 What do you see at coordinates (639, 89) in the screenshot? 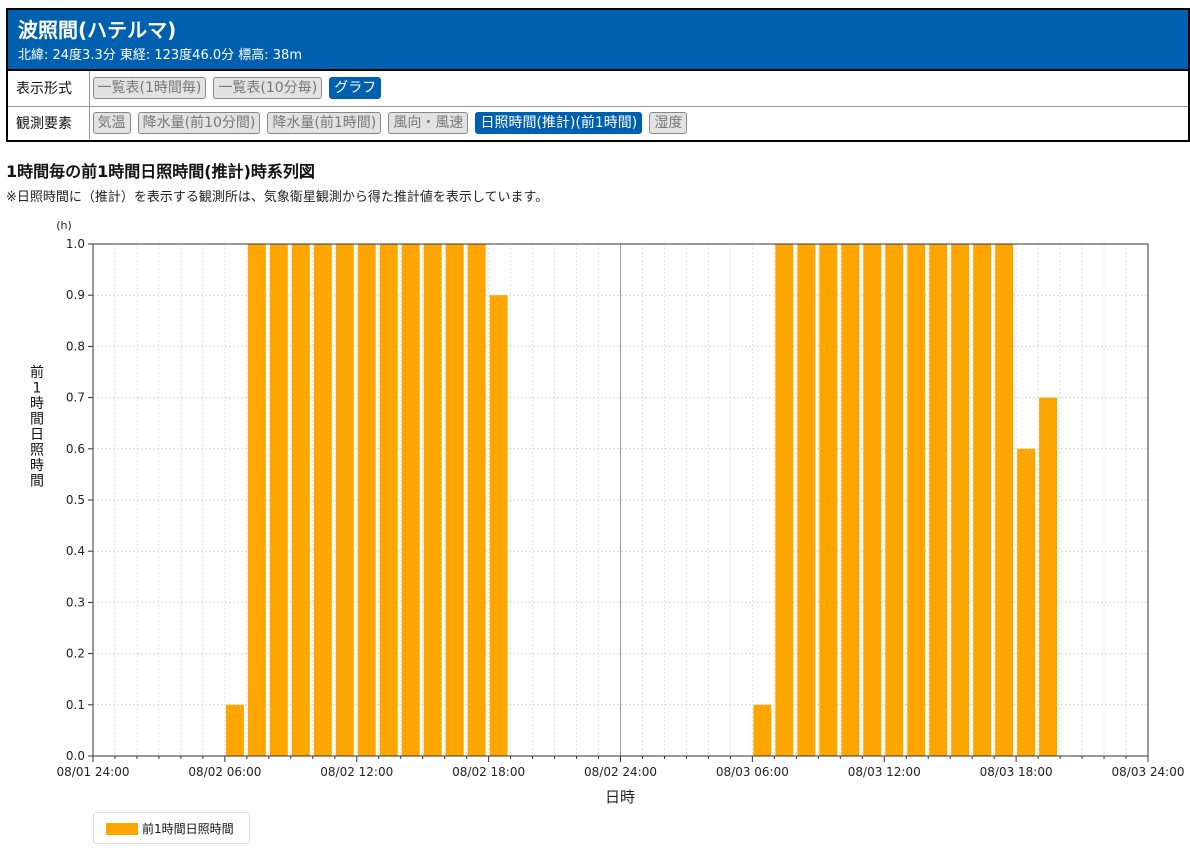
I see `display-format-buttons: 一覧表(1時間毎) 一覧表(10分毎) グラフ` at bounding box center [639, 89].